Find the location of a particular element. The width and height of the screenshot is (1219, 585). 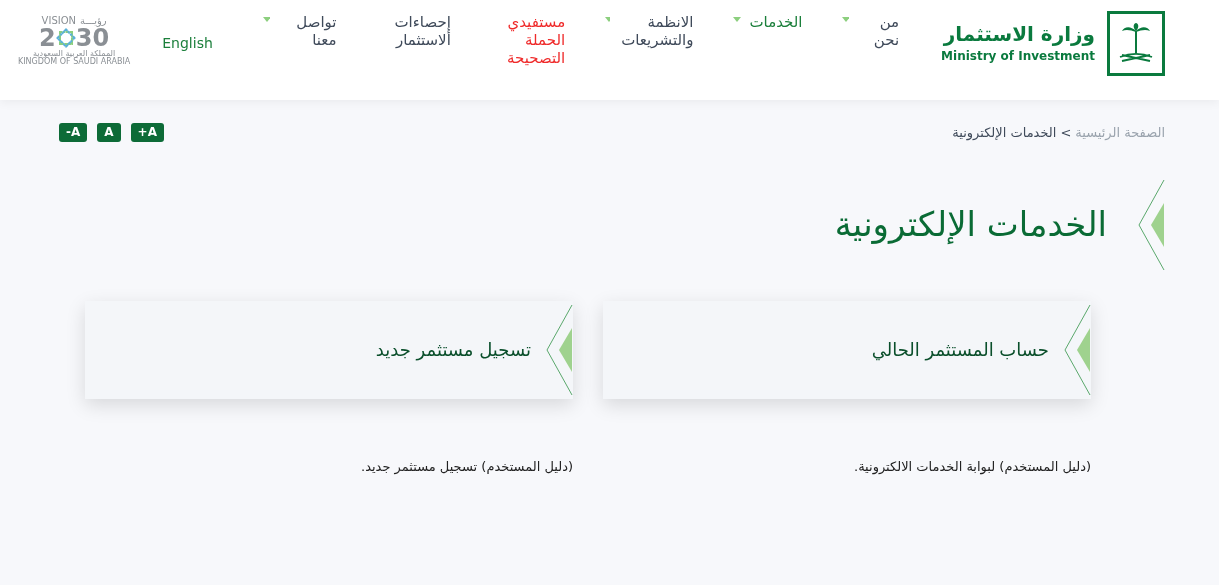

vision-country: KINGDOM OF SAUDI ARABIA is located at coordinates (74, 62).